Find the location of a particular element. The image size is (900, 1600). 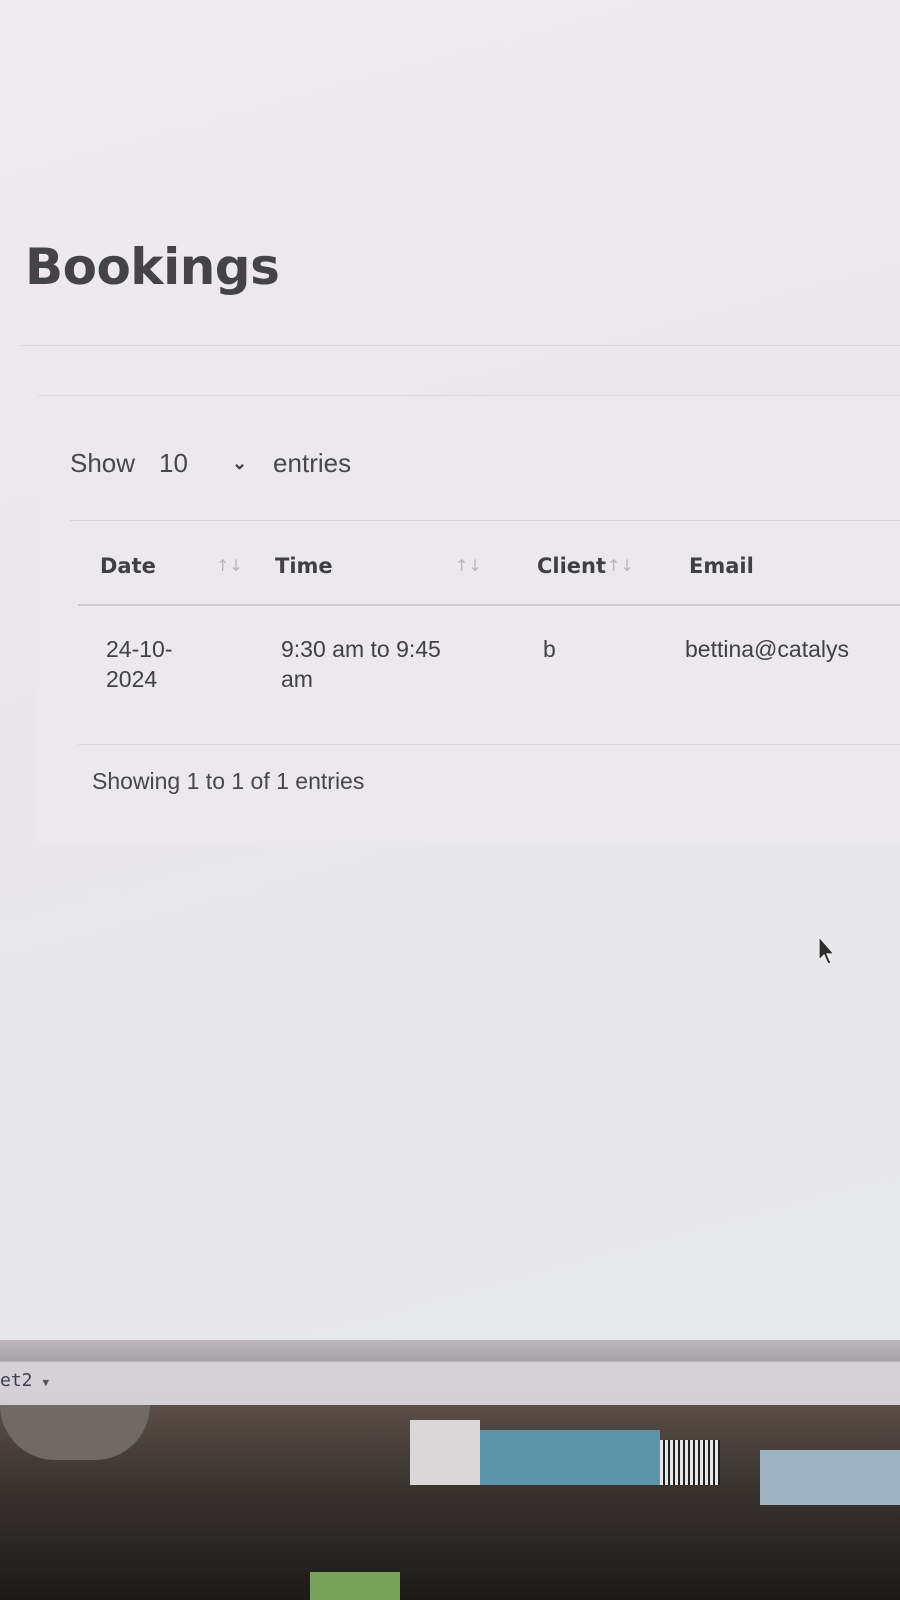

page-title: Bookings is located at coordinates (152, 267).